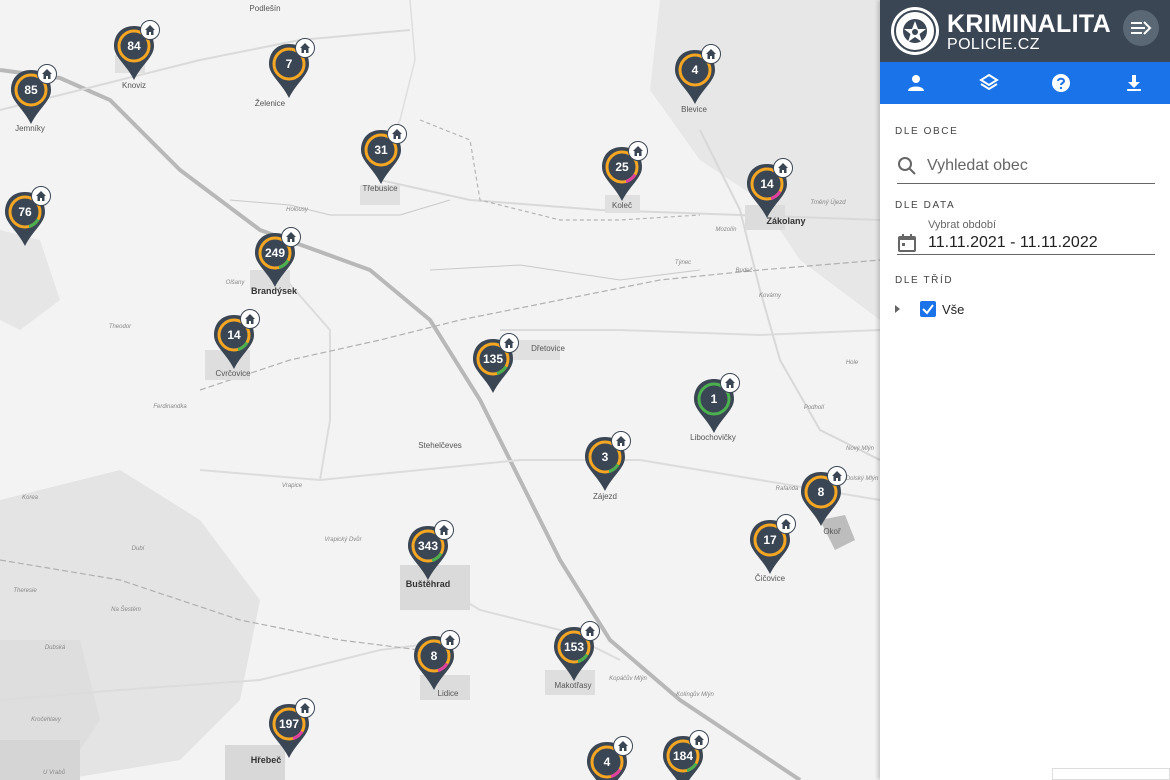  I want to click on place-label: Kročehlavy, so click(46, 720).